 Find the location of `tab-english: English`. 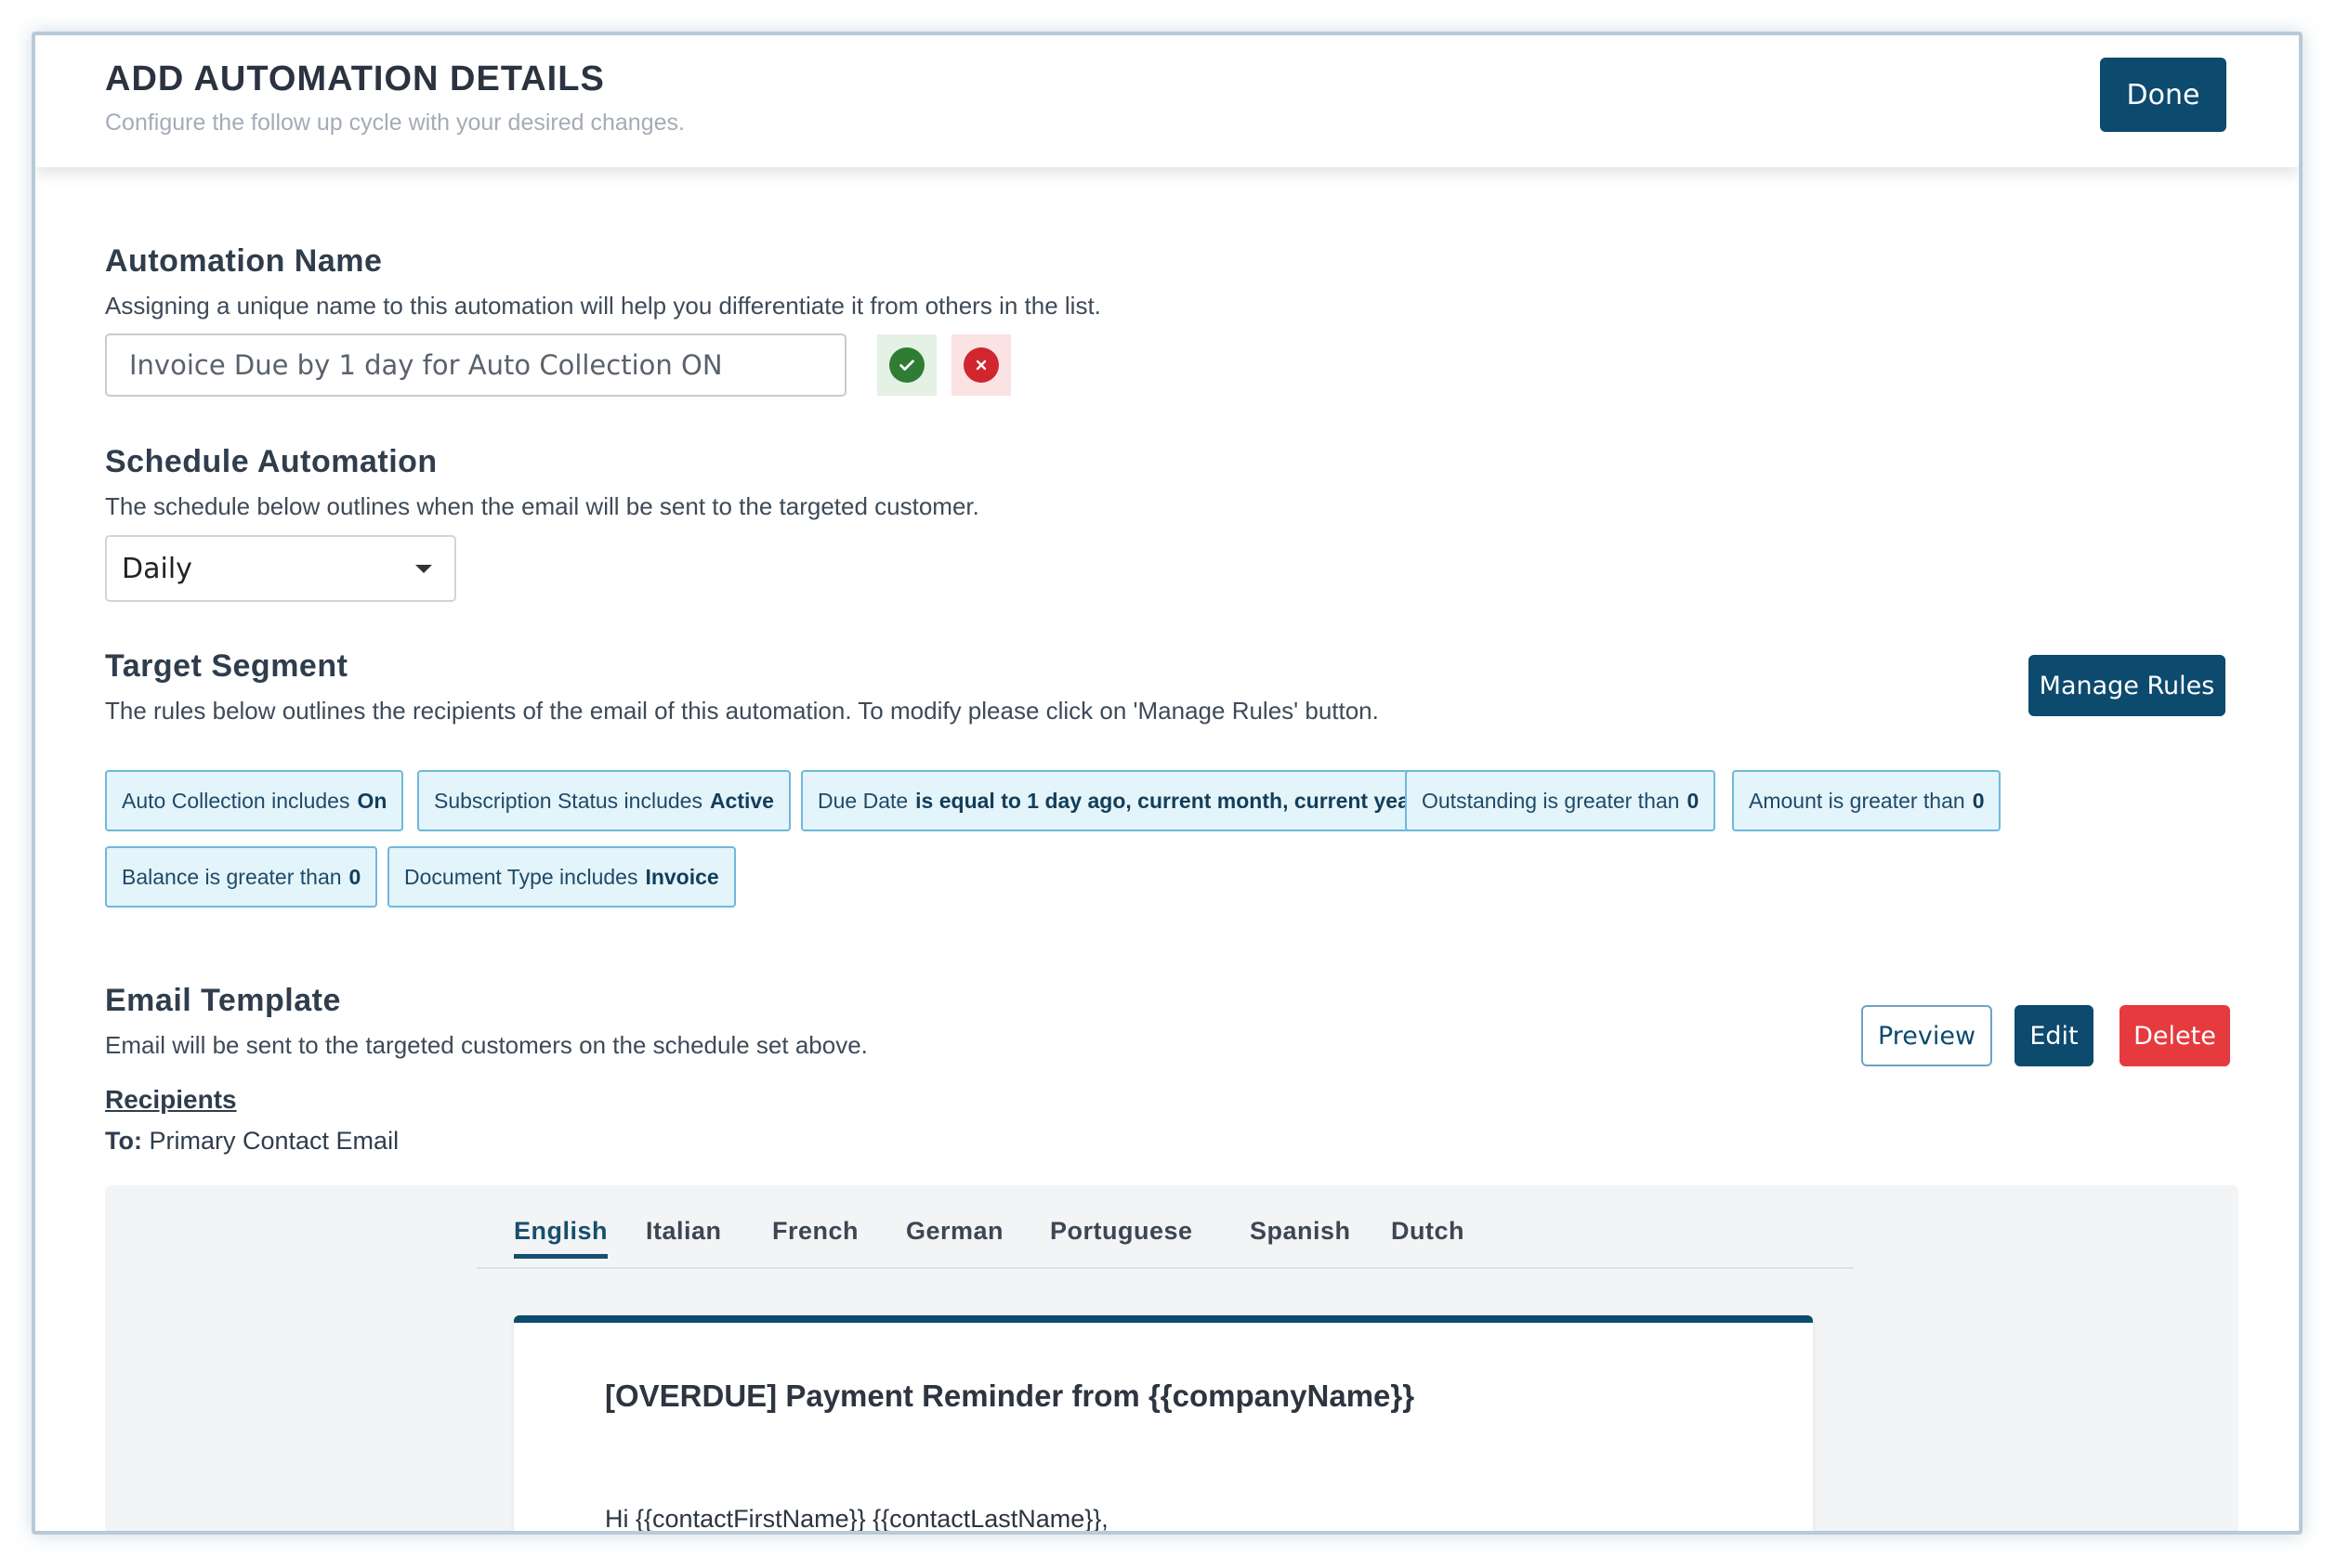

tab-english: English is located at coordinates (561, 1238).